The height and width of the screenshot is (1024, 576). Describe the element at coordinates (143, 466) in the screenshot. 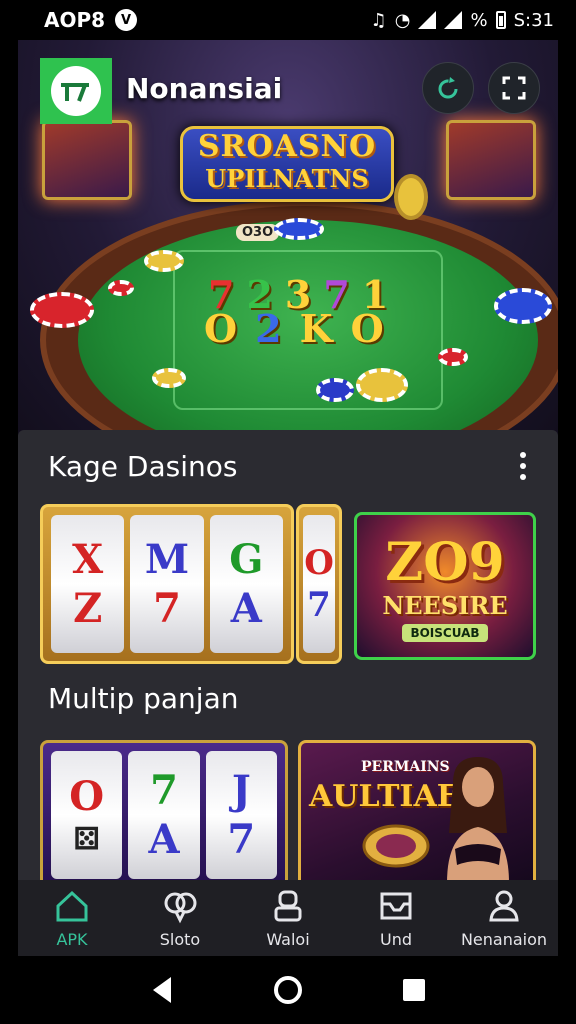

I see `section-title-kage-dasinos: Kage Dasinos` at that location.